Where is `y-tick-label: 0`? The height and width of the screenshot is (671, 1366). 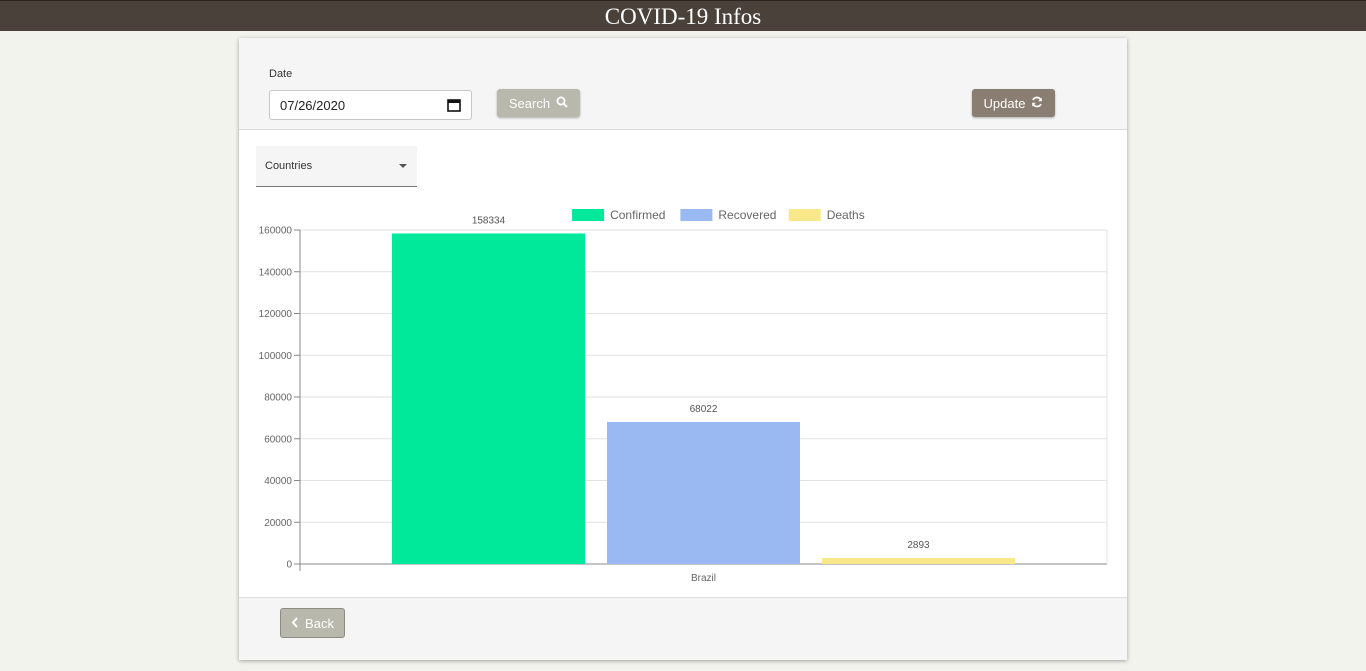
y-tick-label: 0 is located at coordinates (289, 565).